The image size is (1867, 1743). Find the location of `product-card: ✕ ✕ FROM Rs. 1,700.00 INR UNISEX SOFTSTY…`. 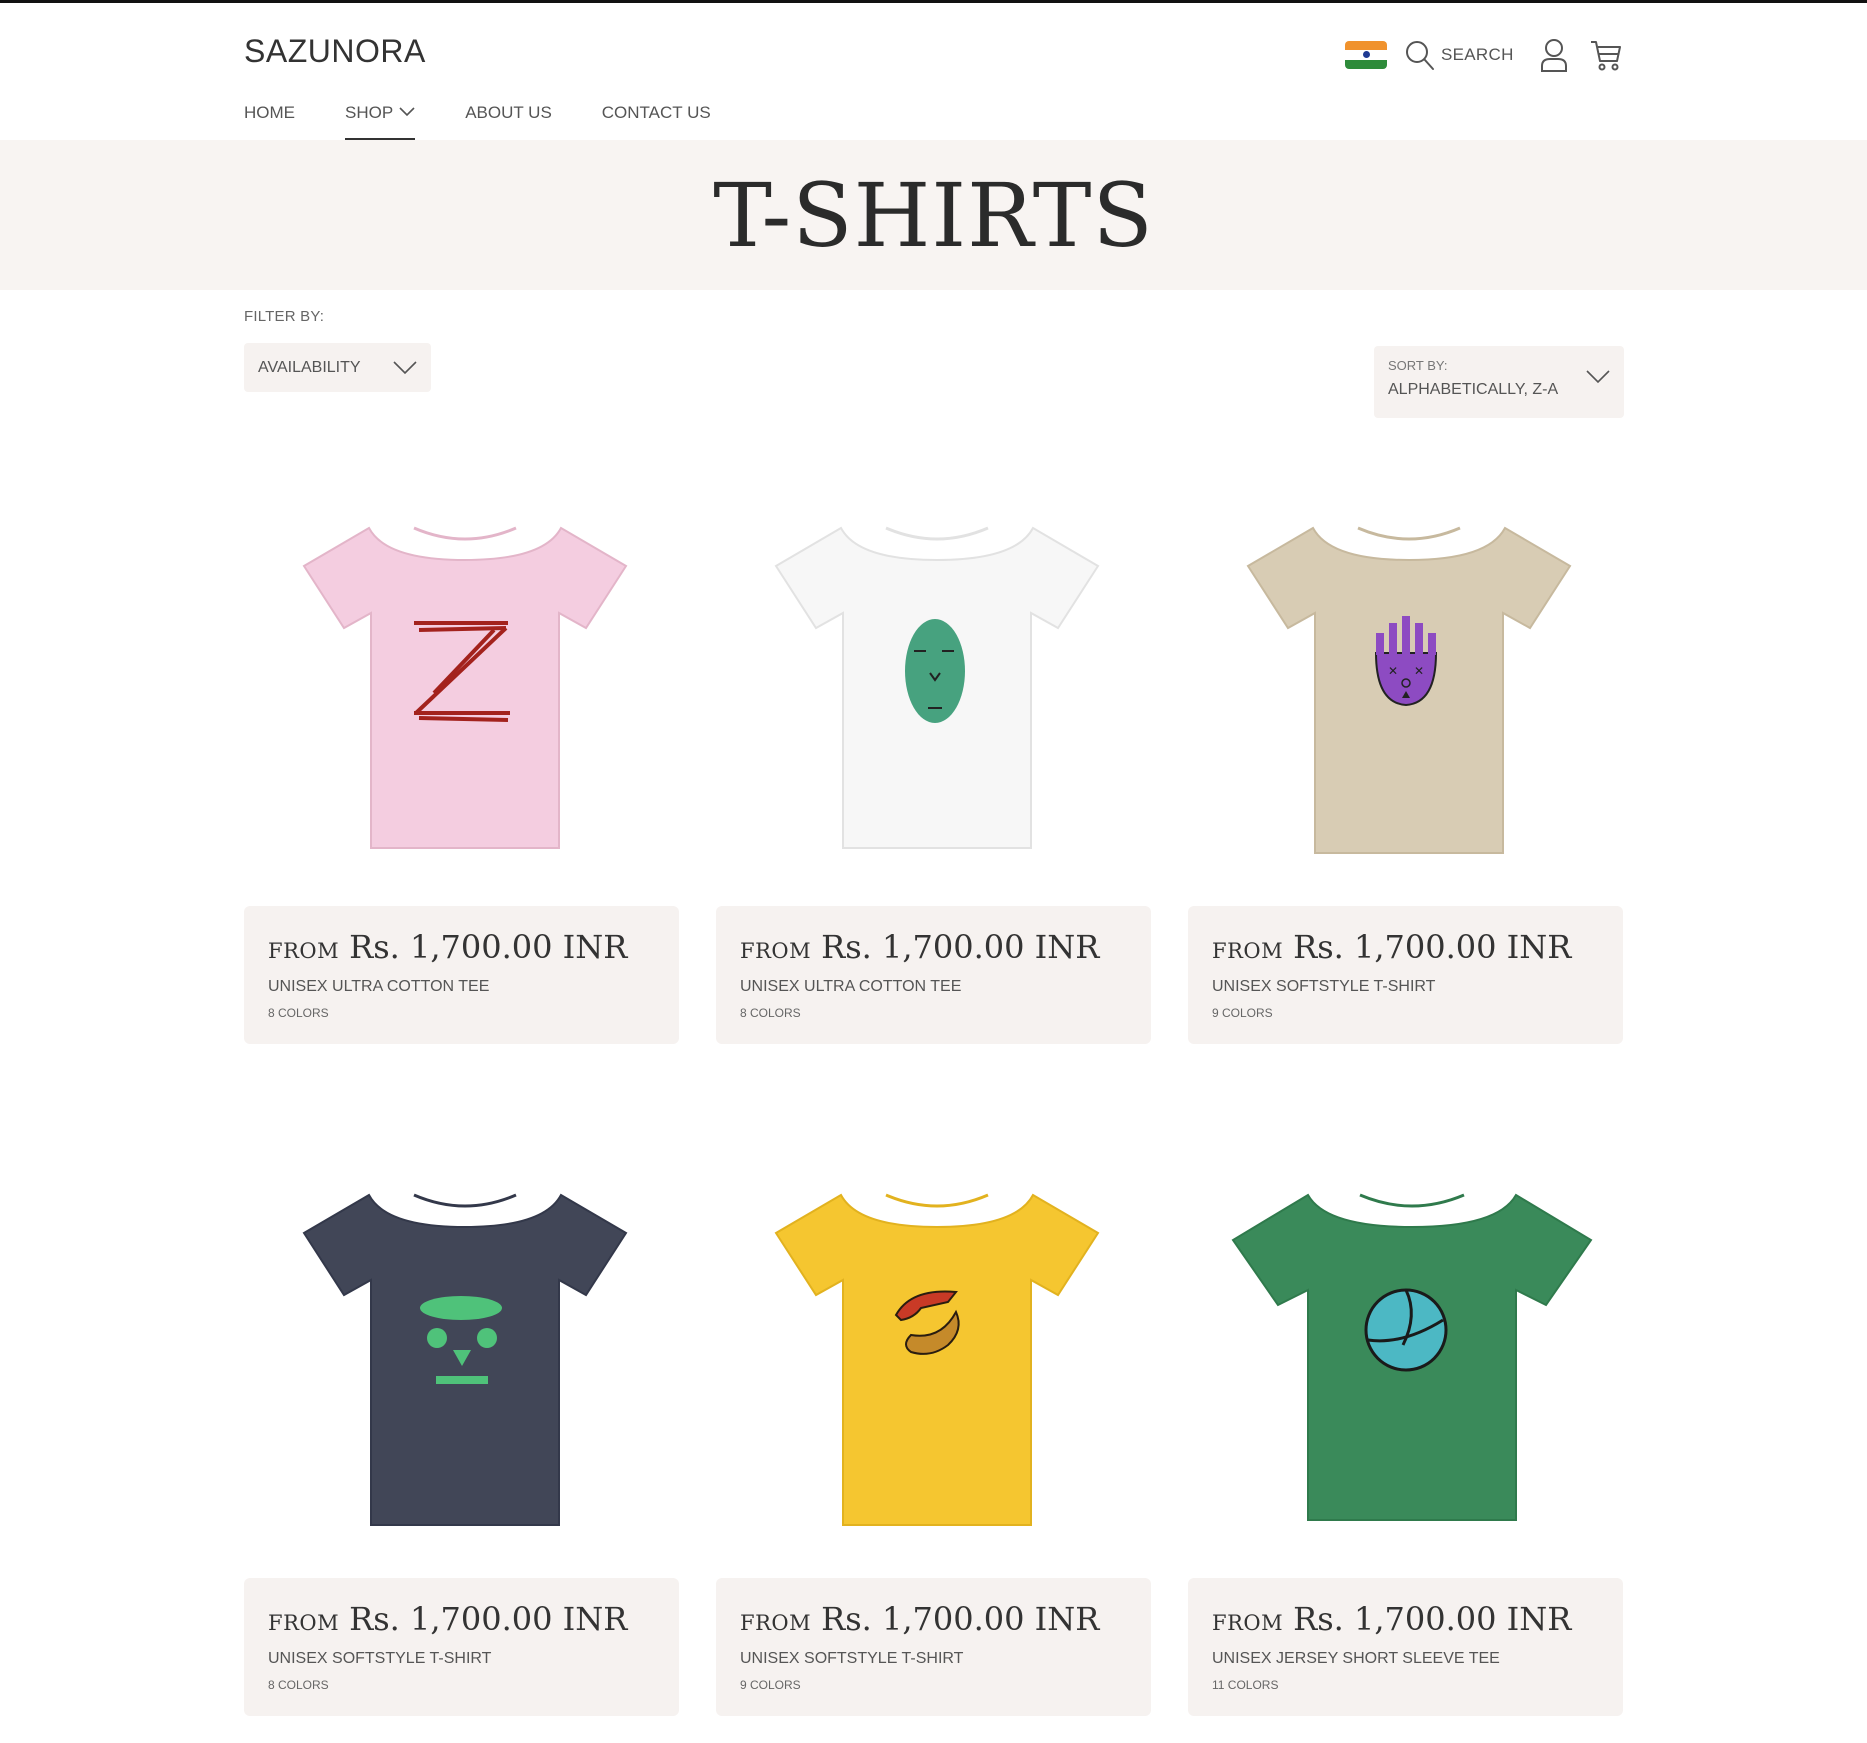

product-card: ✕ ✕ FROM Rs. 1,700.00 INR UNISEX SOFTSTY… is located at coordinates (1405, 756).